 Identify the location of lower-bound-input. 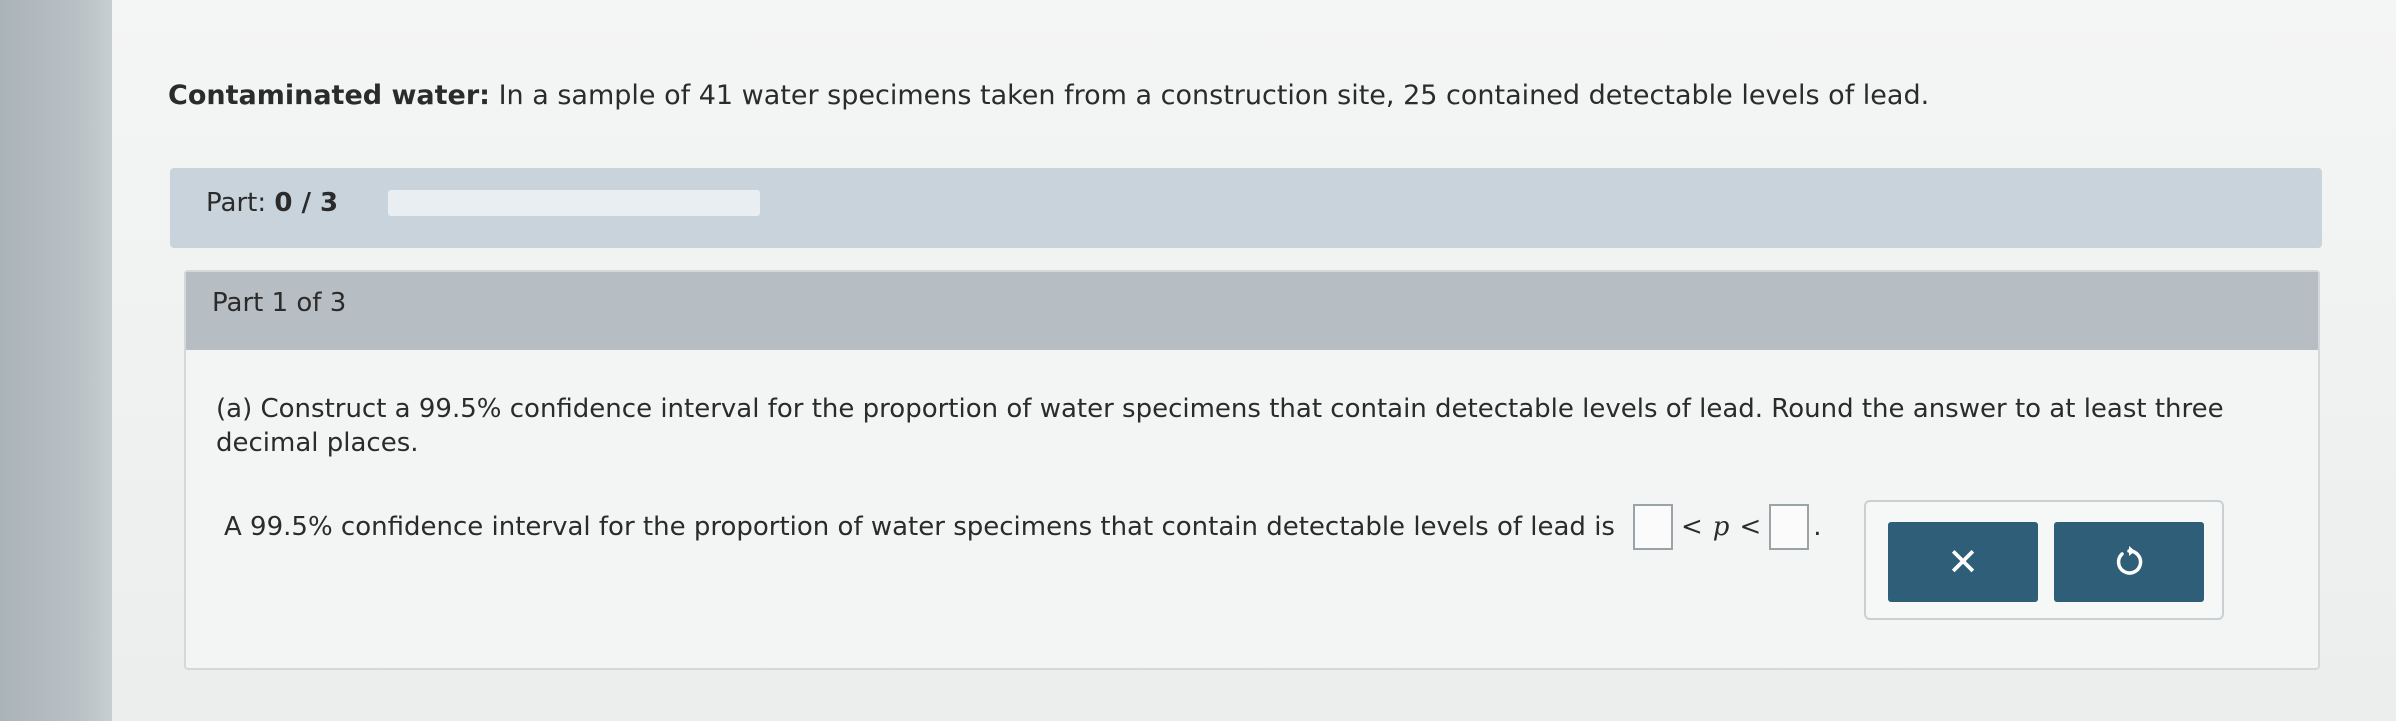
(1652, 527).